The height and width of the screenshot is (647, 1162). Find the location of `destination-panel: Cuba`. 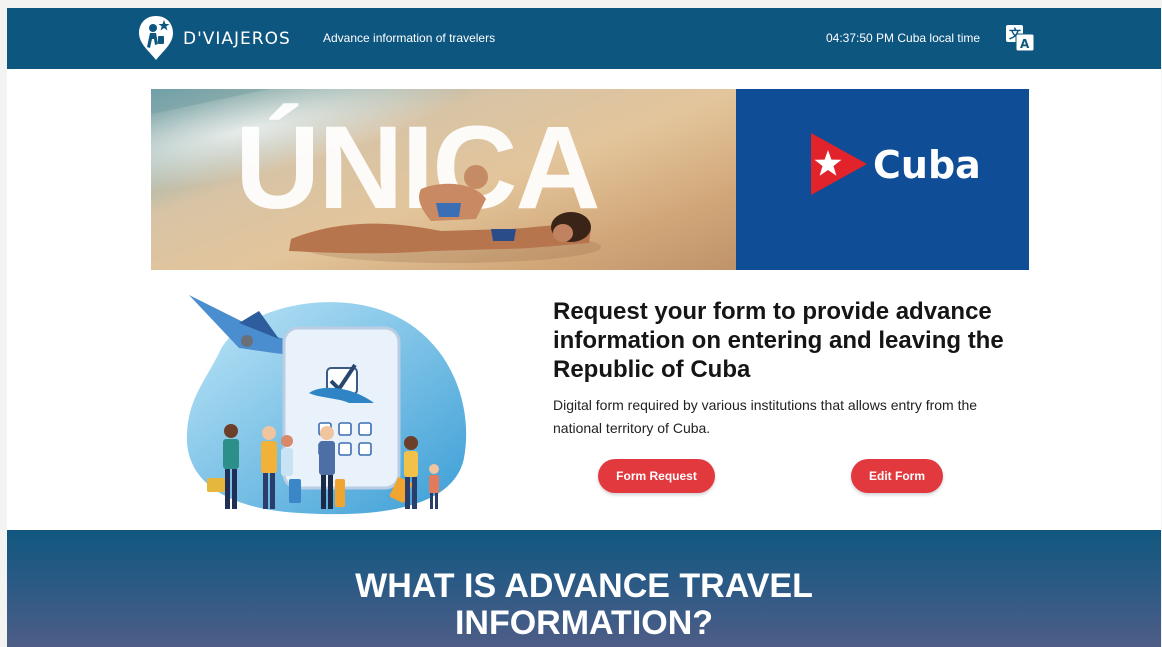

destination-panel: Cuba is located at coordinates (882, 179).